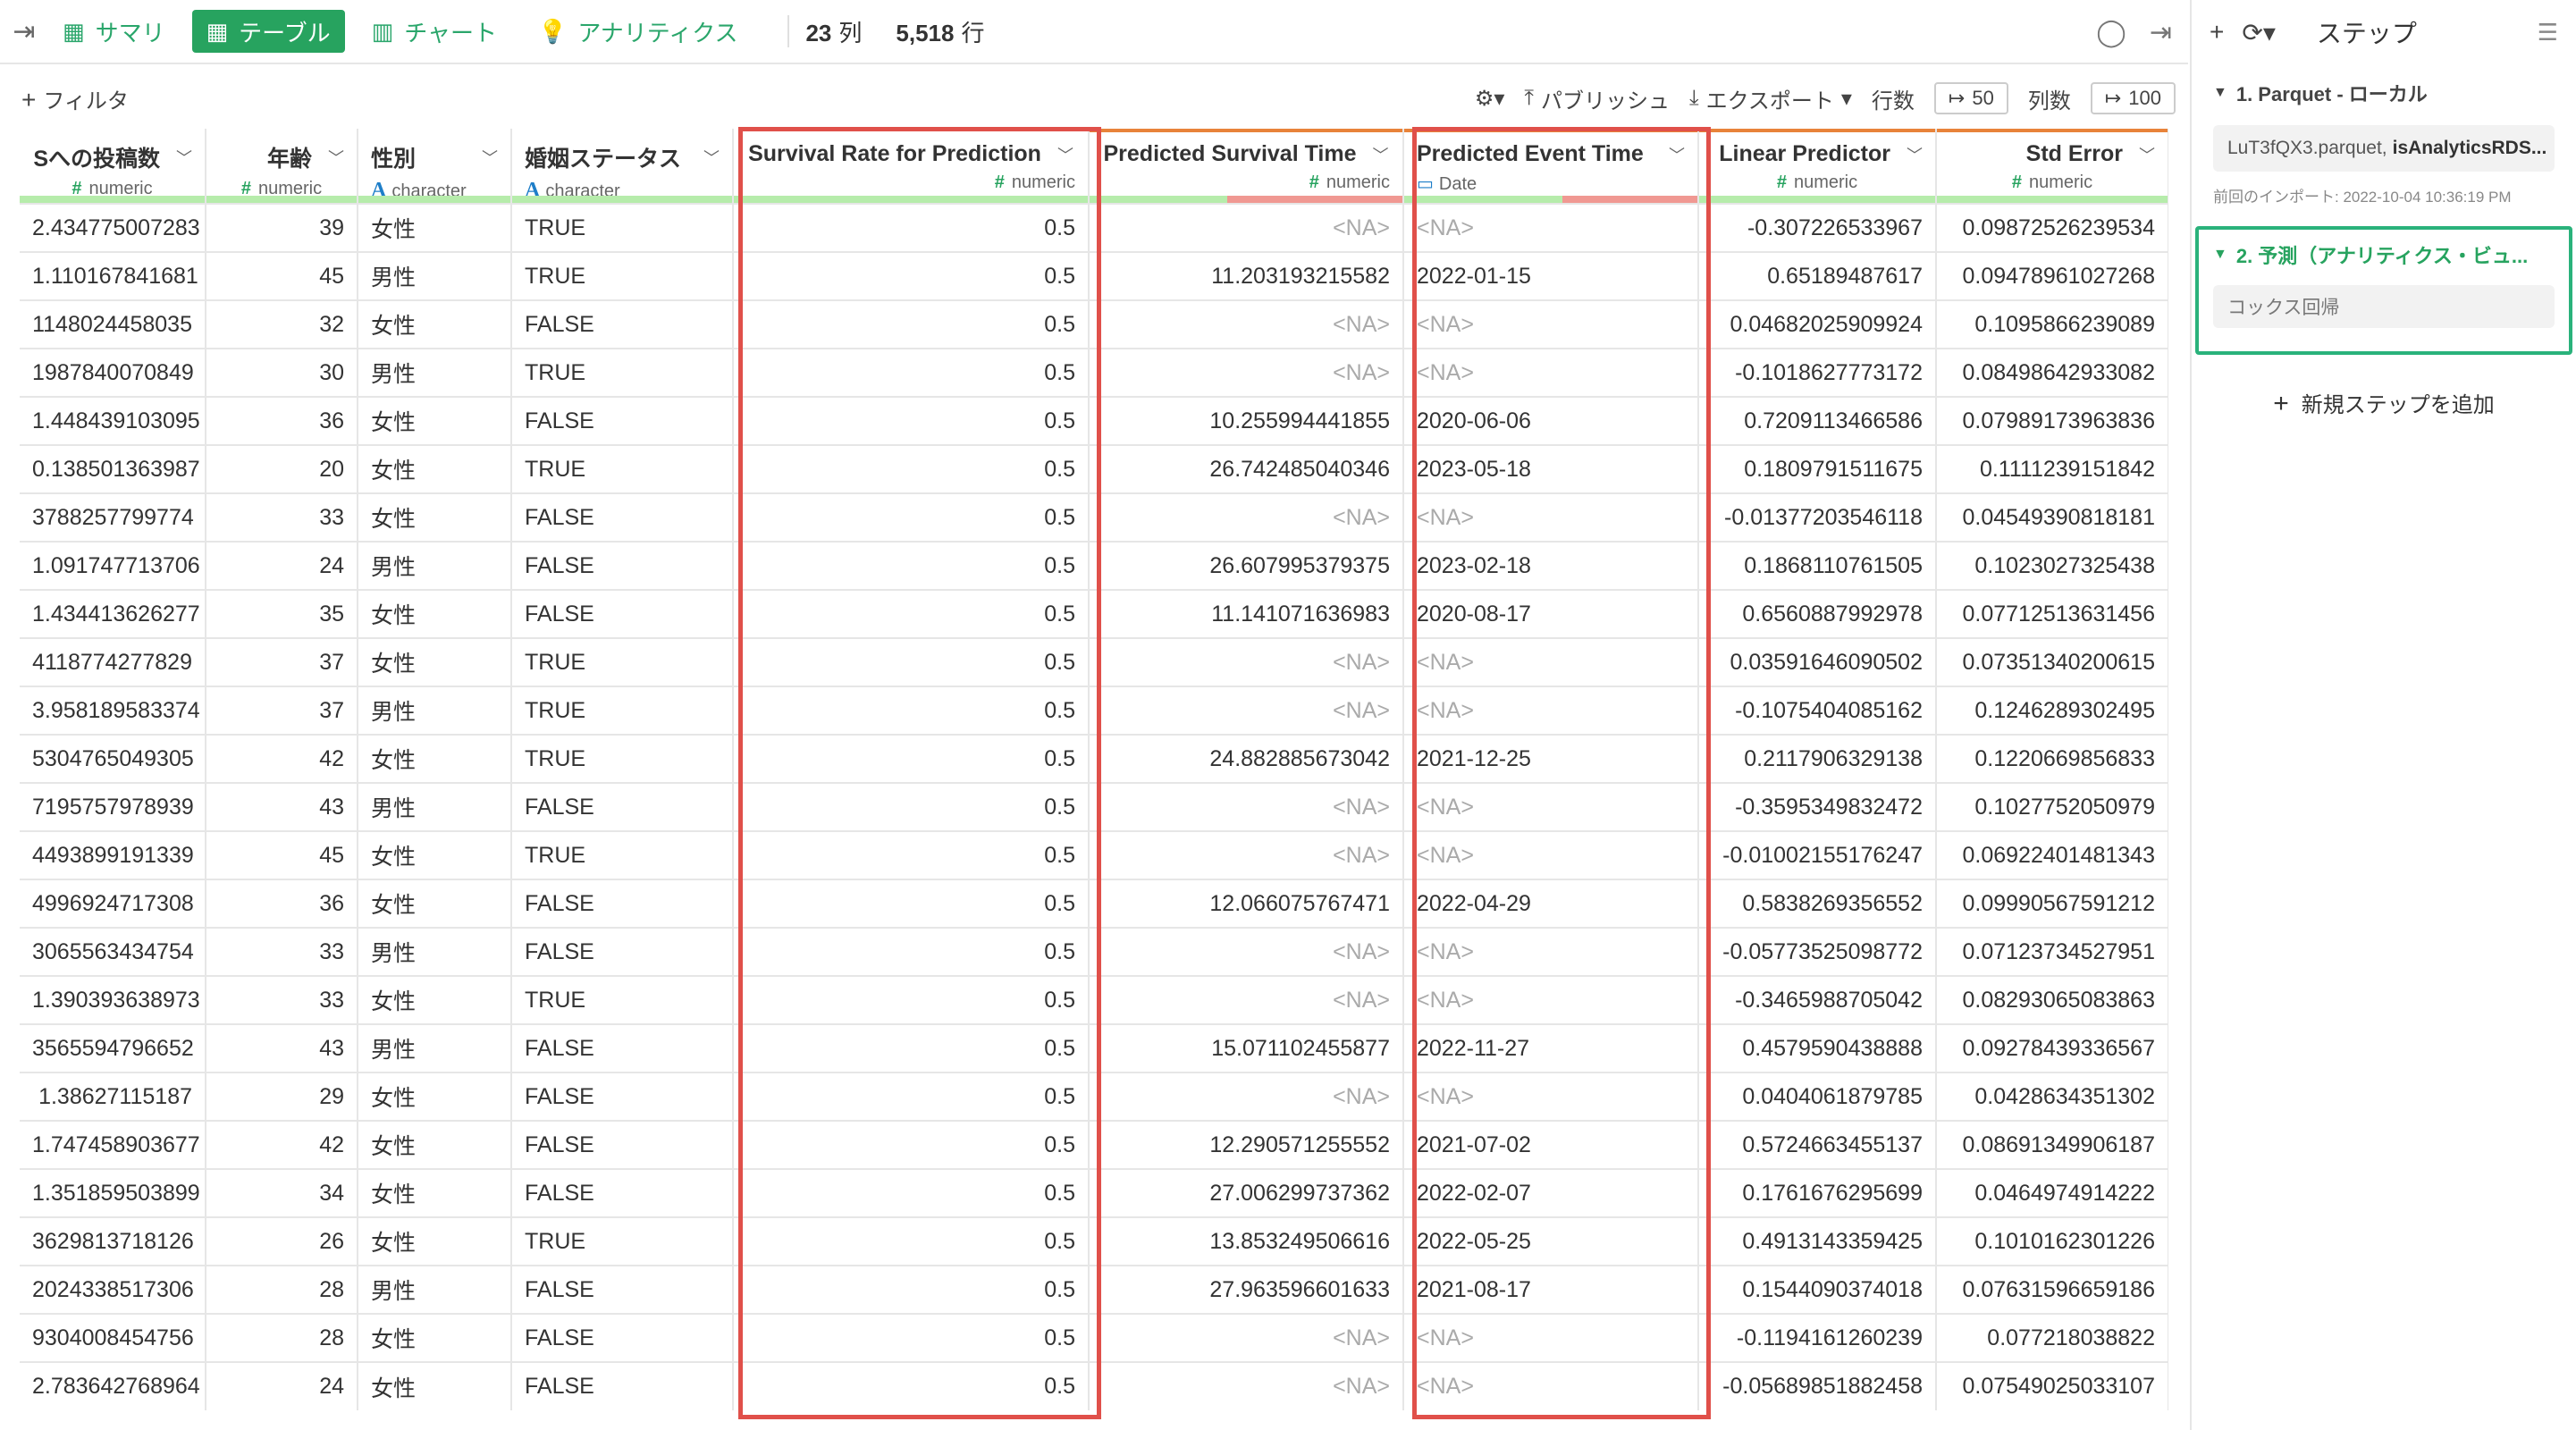 The image size is (2576, 1430). I want to click on table-cell: 13.853249506616, so click(1247, 1241).